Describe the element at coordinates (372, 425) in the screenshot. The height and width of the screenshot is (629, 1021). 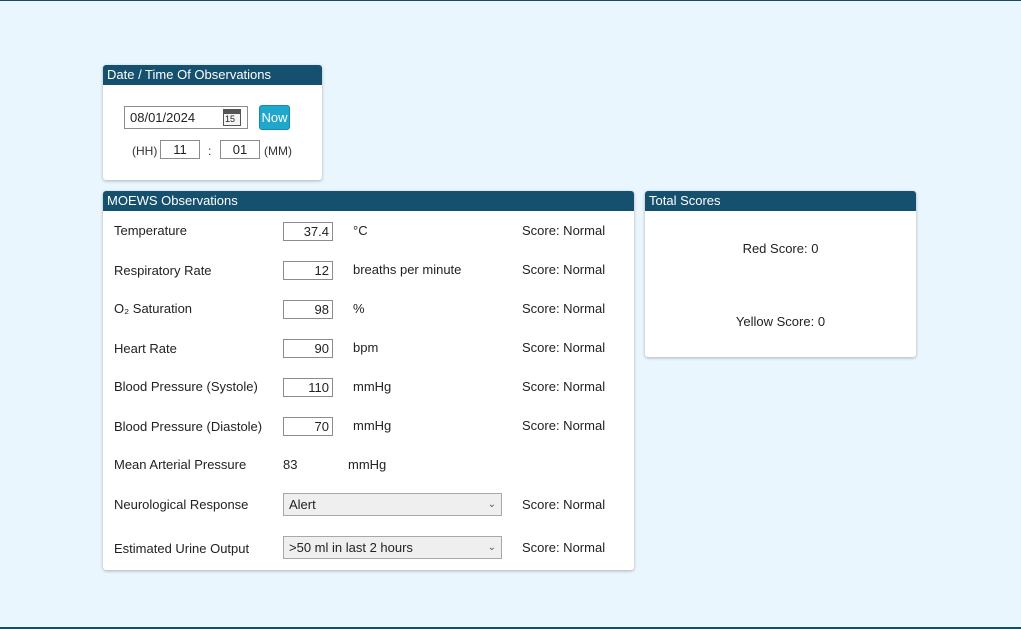
I see `bp-diastole-unit: mmHg` at that location.